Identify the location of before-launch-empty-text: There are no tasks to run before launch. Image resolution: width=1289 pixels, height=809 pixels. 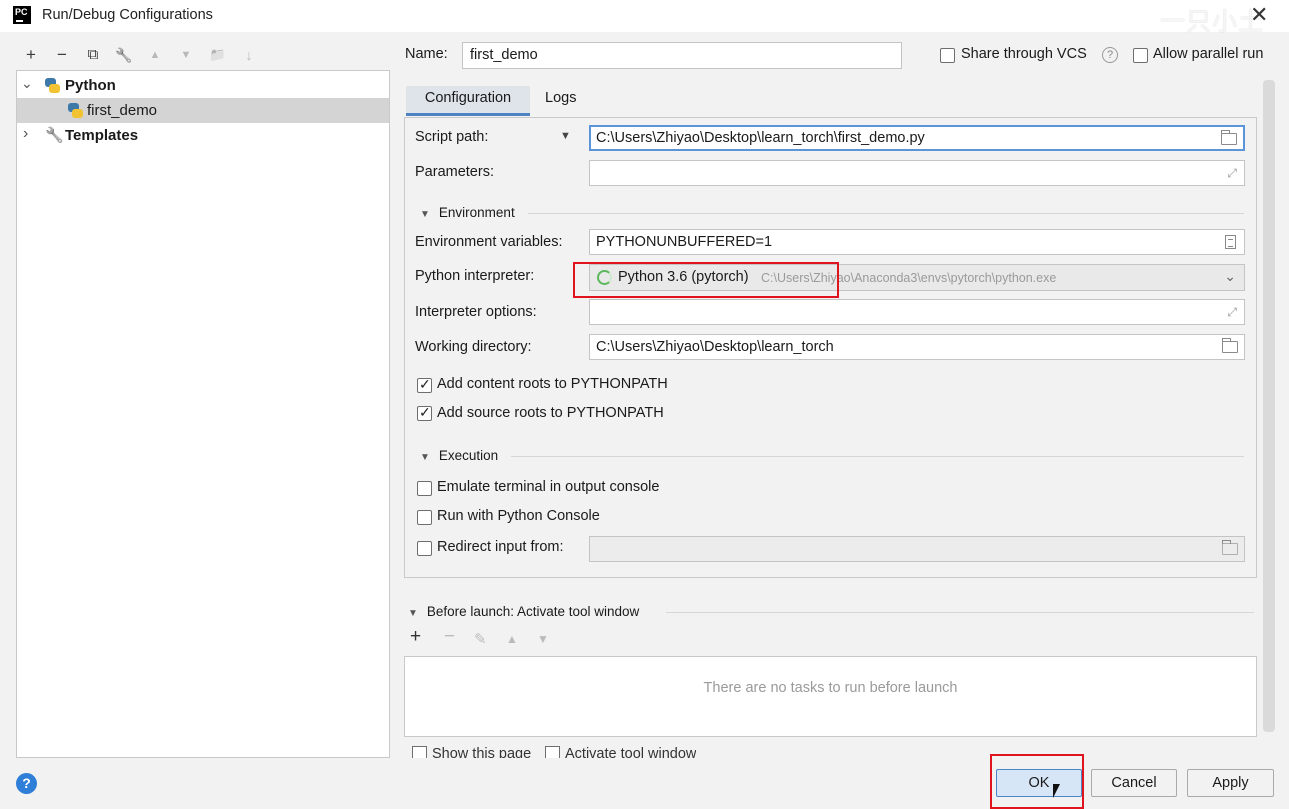
(830, 688).